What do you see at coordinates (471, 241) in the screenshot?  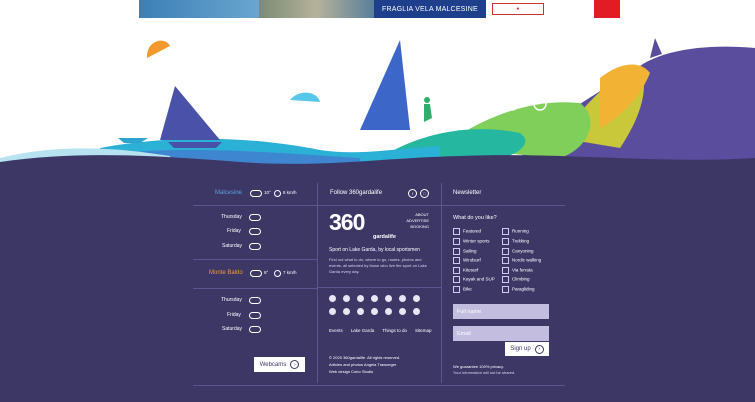 I see `checkbox-winter-sports: Winter sports` at bounding box center [471, 241].